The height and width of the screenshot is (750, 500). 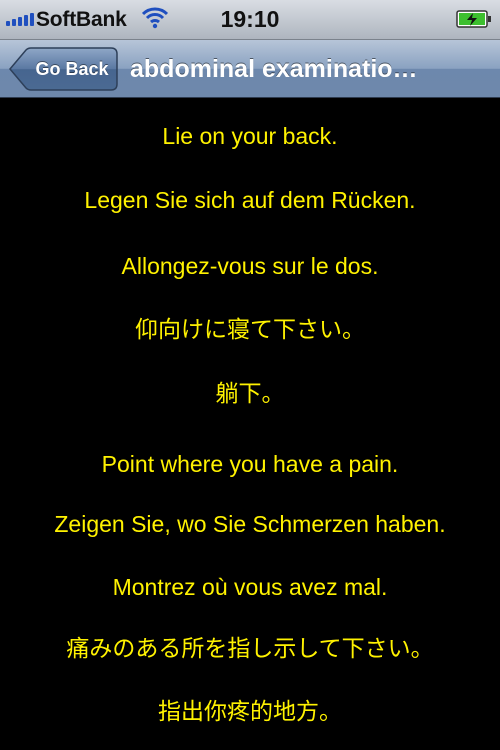 I want to click on status-time: 19:10, so click(x=250, y=19).